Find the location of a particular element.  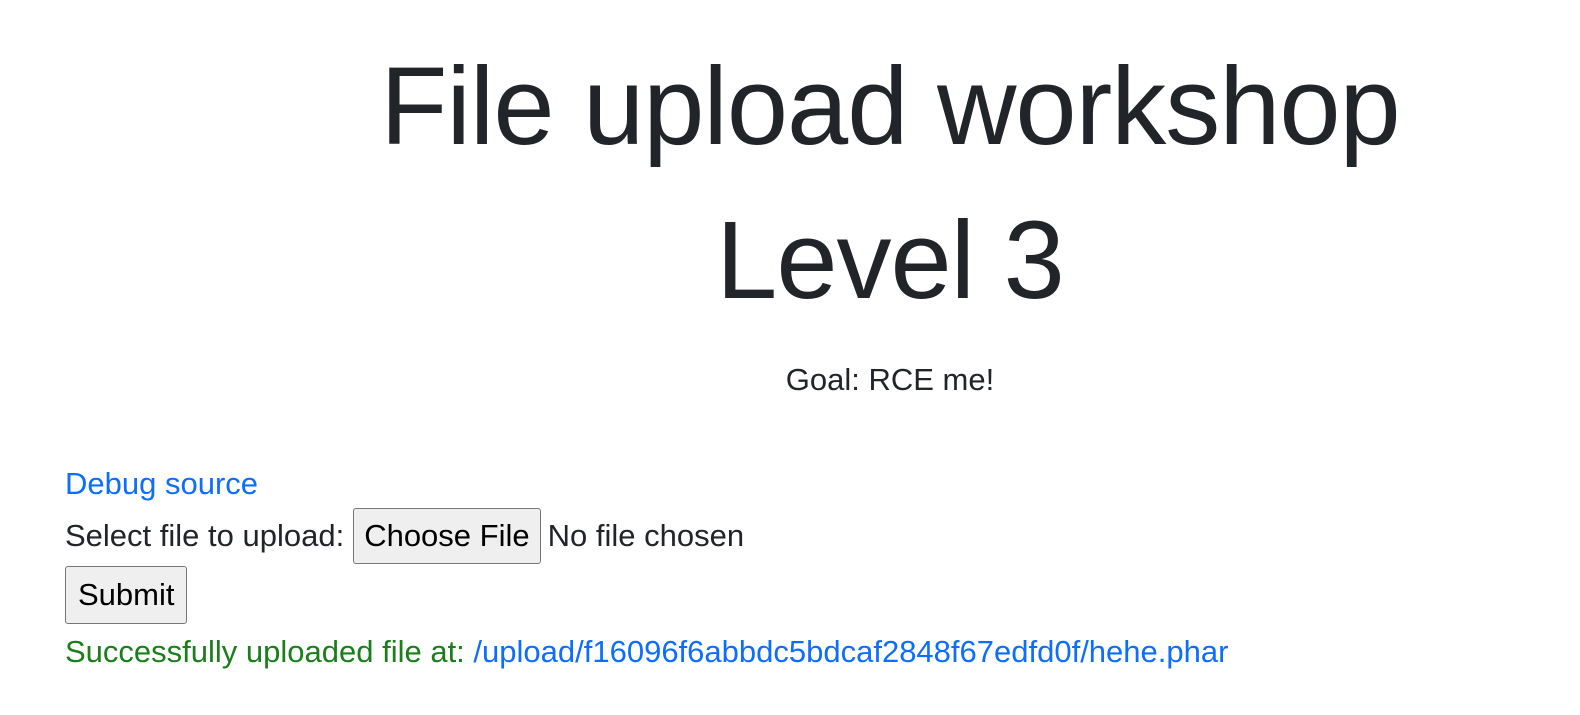

debug-row: Debug source is located at coordinates (646, 484).